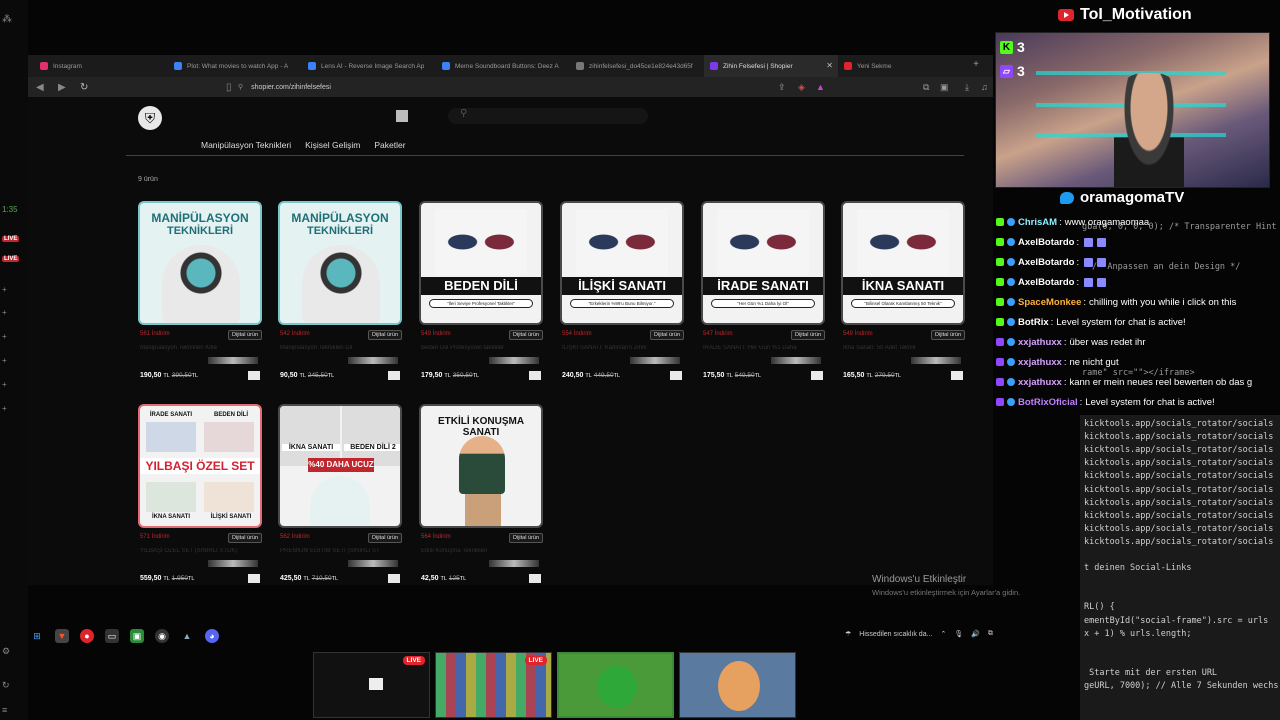  Describe the element at coordinates (240, 87) in the screenshot. I see `site-info-icon: ⚲` at that location.